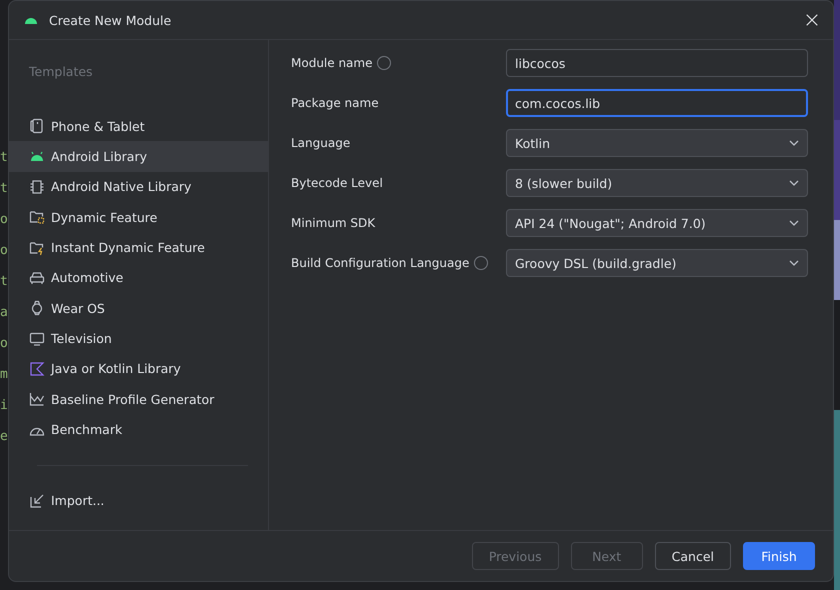  I want to click on dropdown: Kotlin, so click(657, 143).